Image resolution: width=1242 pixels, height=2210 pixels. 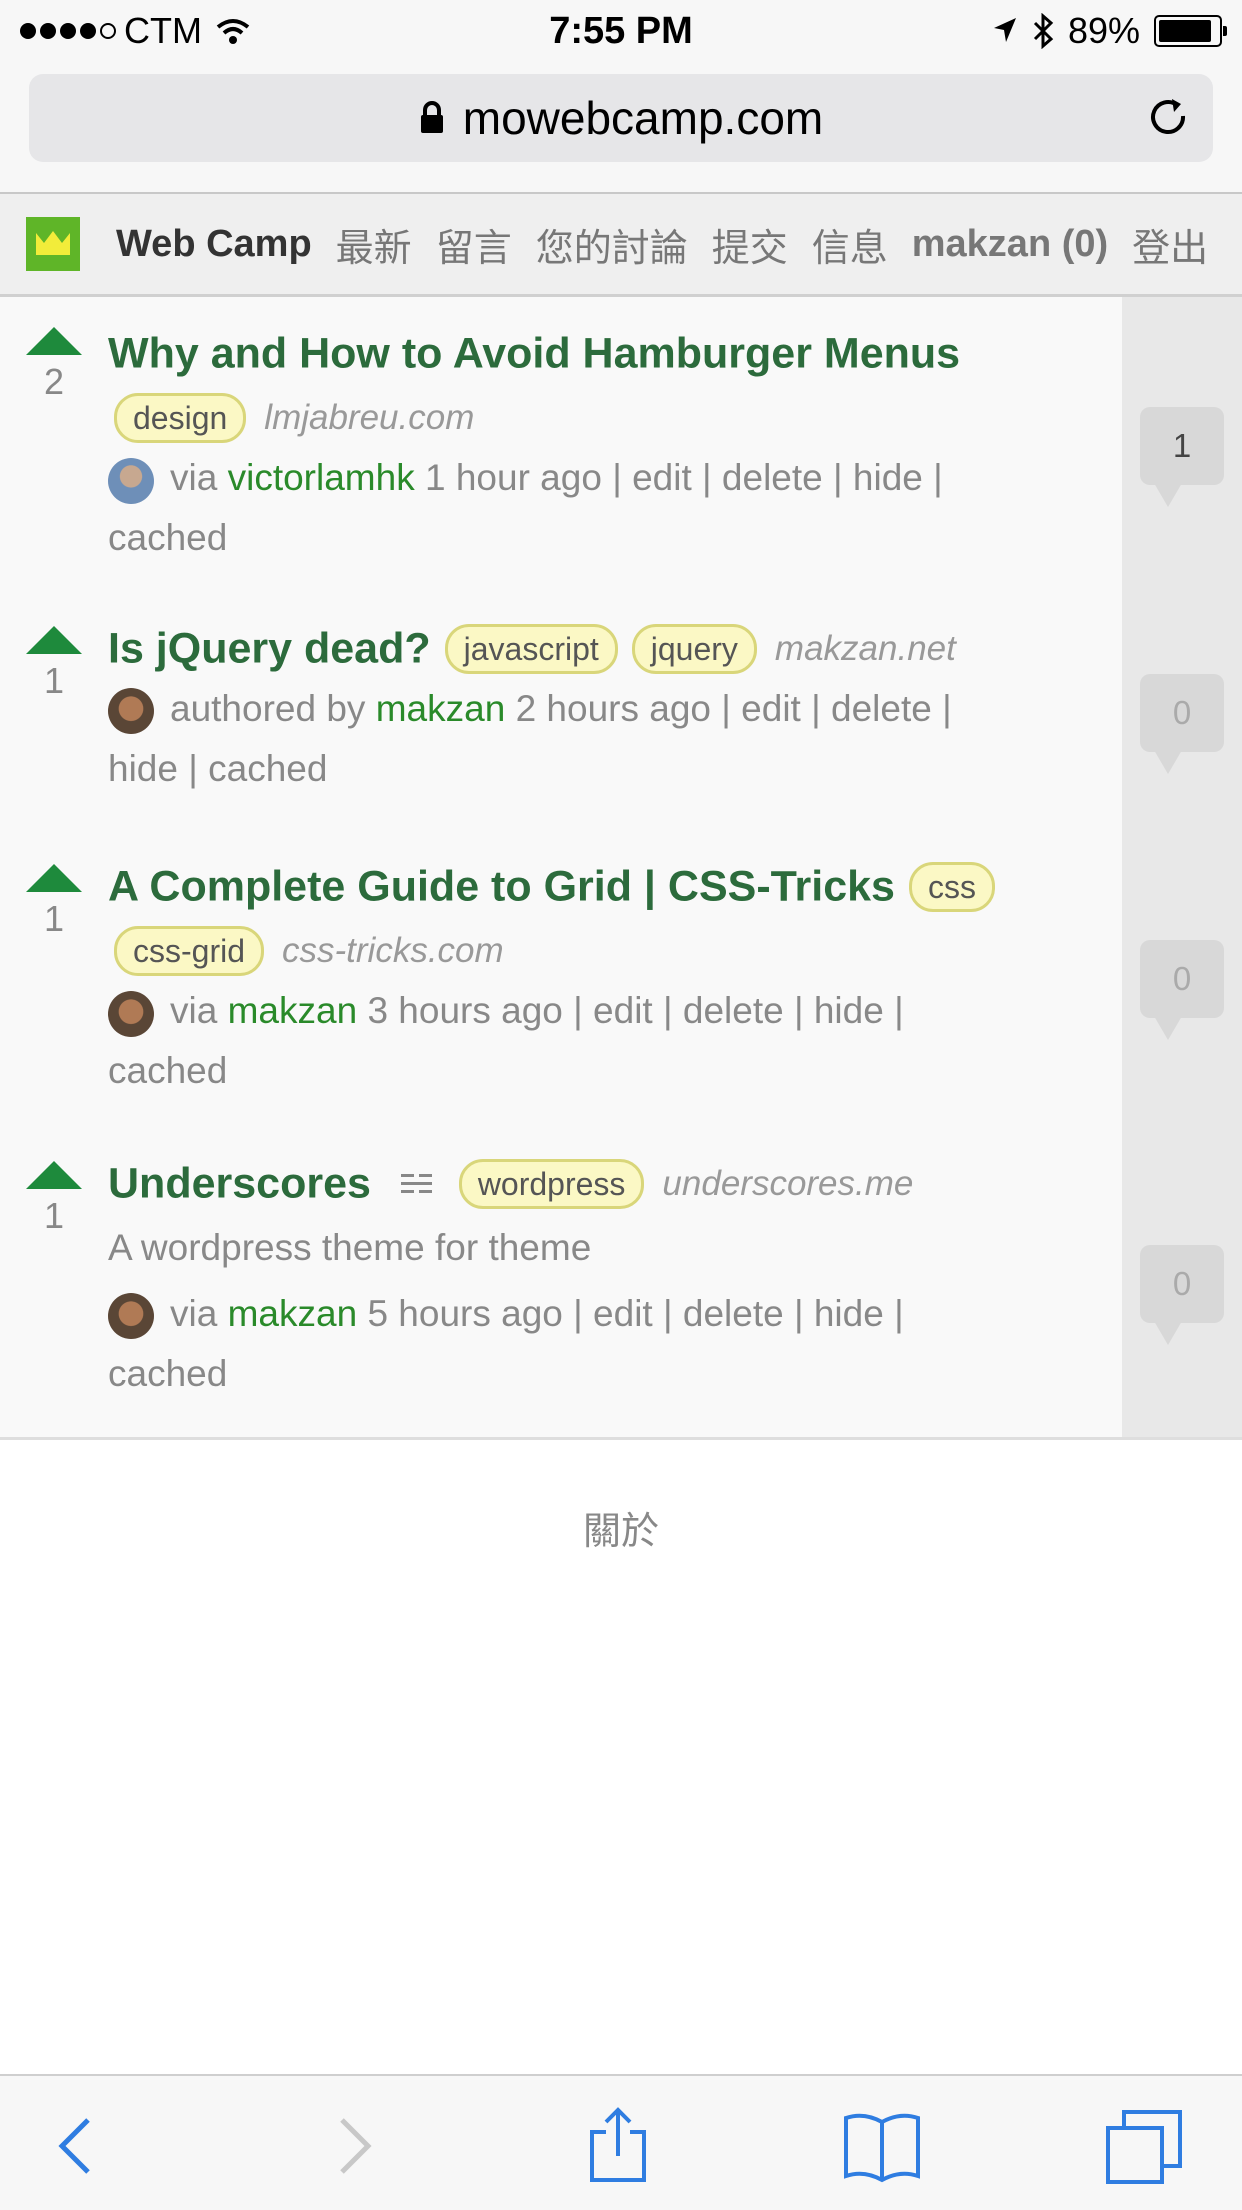 I want to click on story-title: Why and How to Avoid Hamburger Menus, so click(x=534, y=354).